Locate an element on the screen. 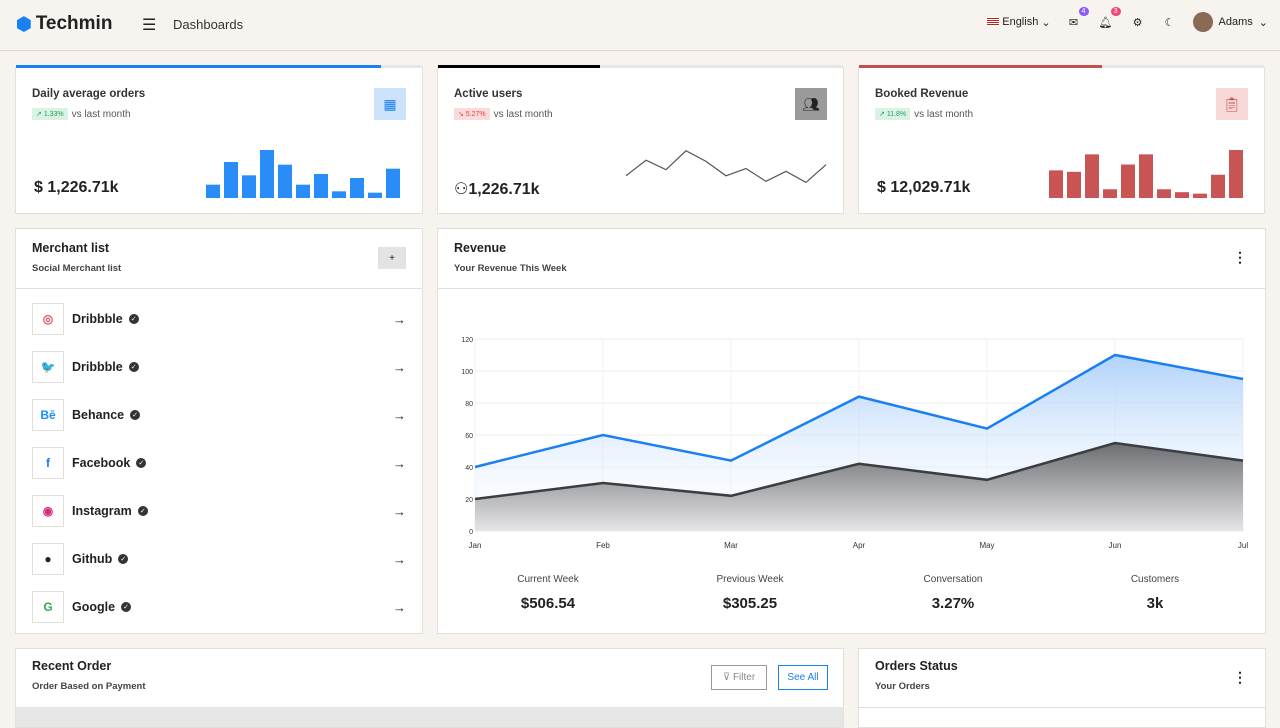 The image size is (1280, 728). panel-title: Orders Status is located at coordinates (916, 666).